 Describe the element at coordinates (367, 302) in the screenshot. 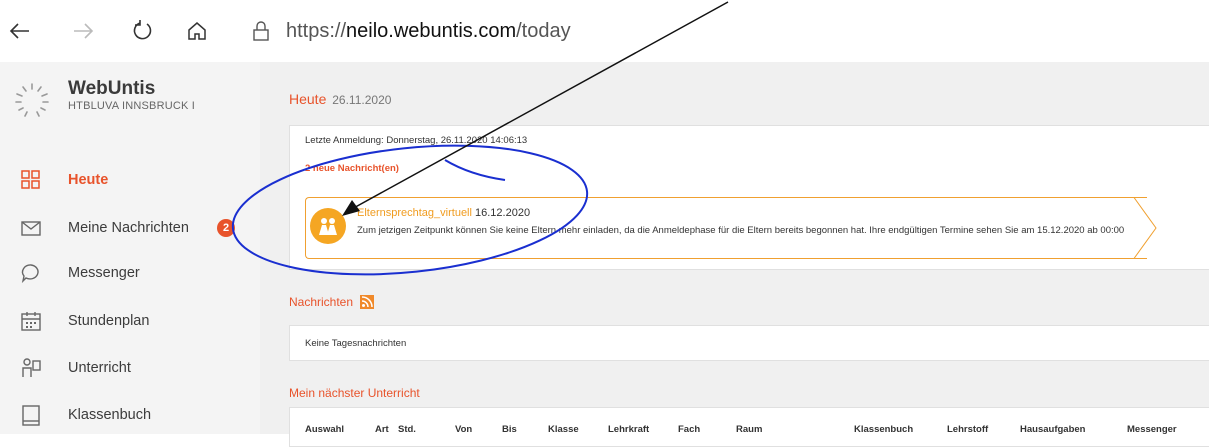

I see `rss-icon` at that location.